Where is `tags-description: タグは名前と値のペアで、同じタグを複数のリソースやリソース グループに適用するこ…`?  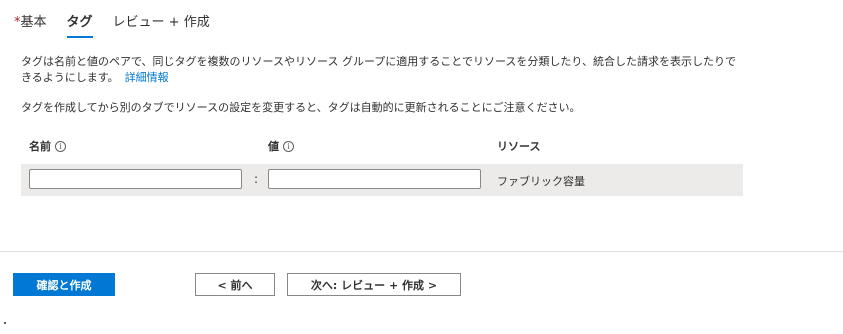 tags-description: タグは名前と値のペアで、同じタグを複数のリソースやリソース グループに適用するこ… is located at coordinates (381, 70).